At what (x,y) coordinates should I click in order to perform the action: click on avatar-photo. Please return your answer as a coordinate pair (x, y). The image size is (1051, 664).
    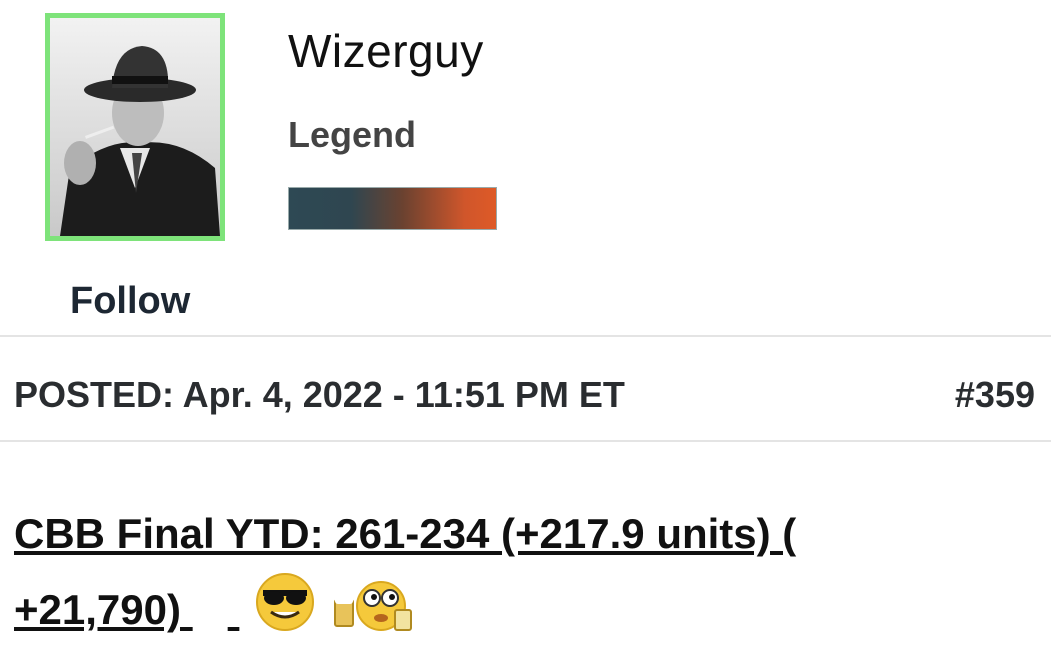
    Looking at the image, I should click on (135, 127).